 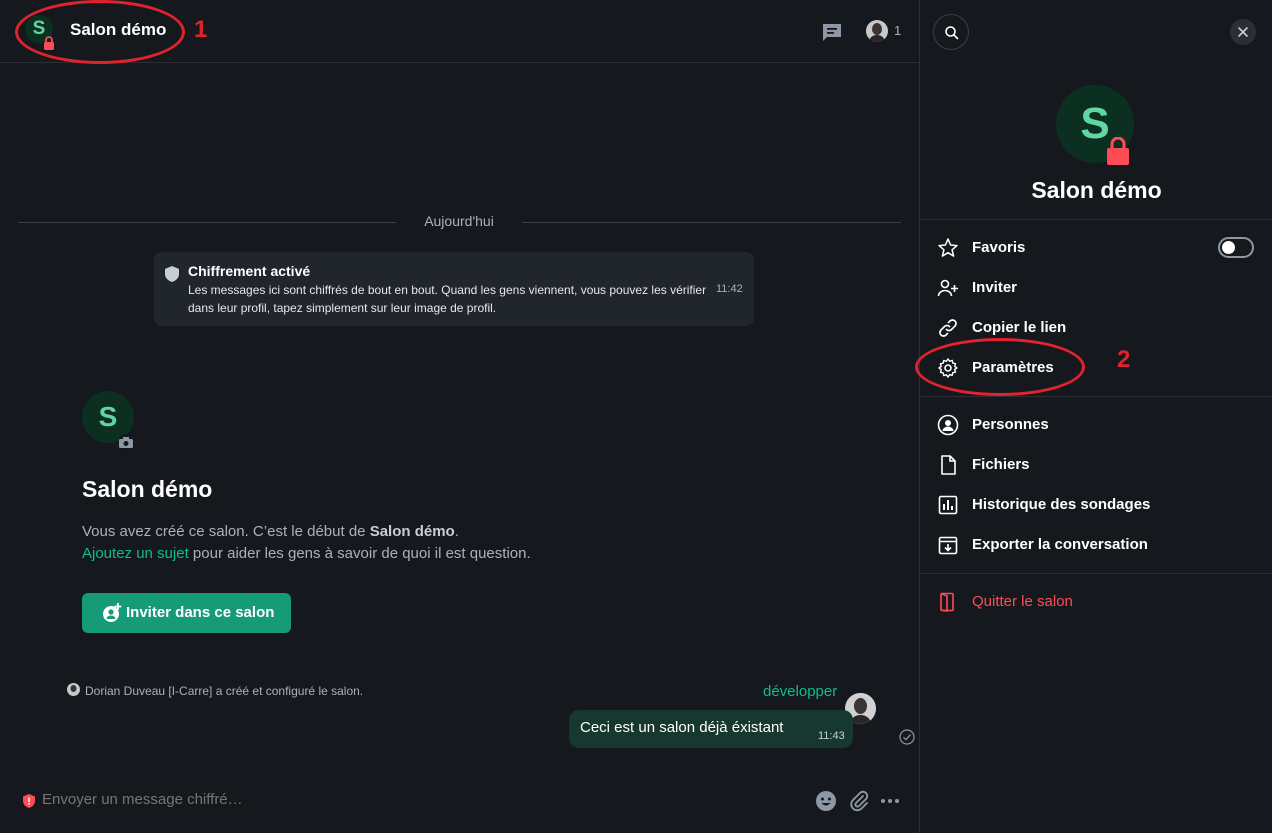 What do you see at coordinates (29, 801) in the screenshot?
I see `encrypted-shield-icon` at bounding box center [29, 801].